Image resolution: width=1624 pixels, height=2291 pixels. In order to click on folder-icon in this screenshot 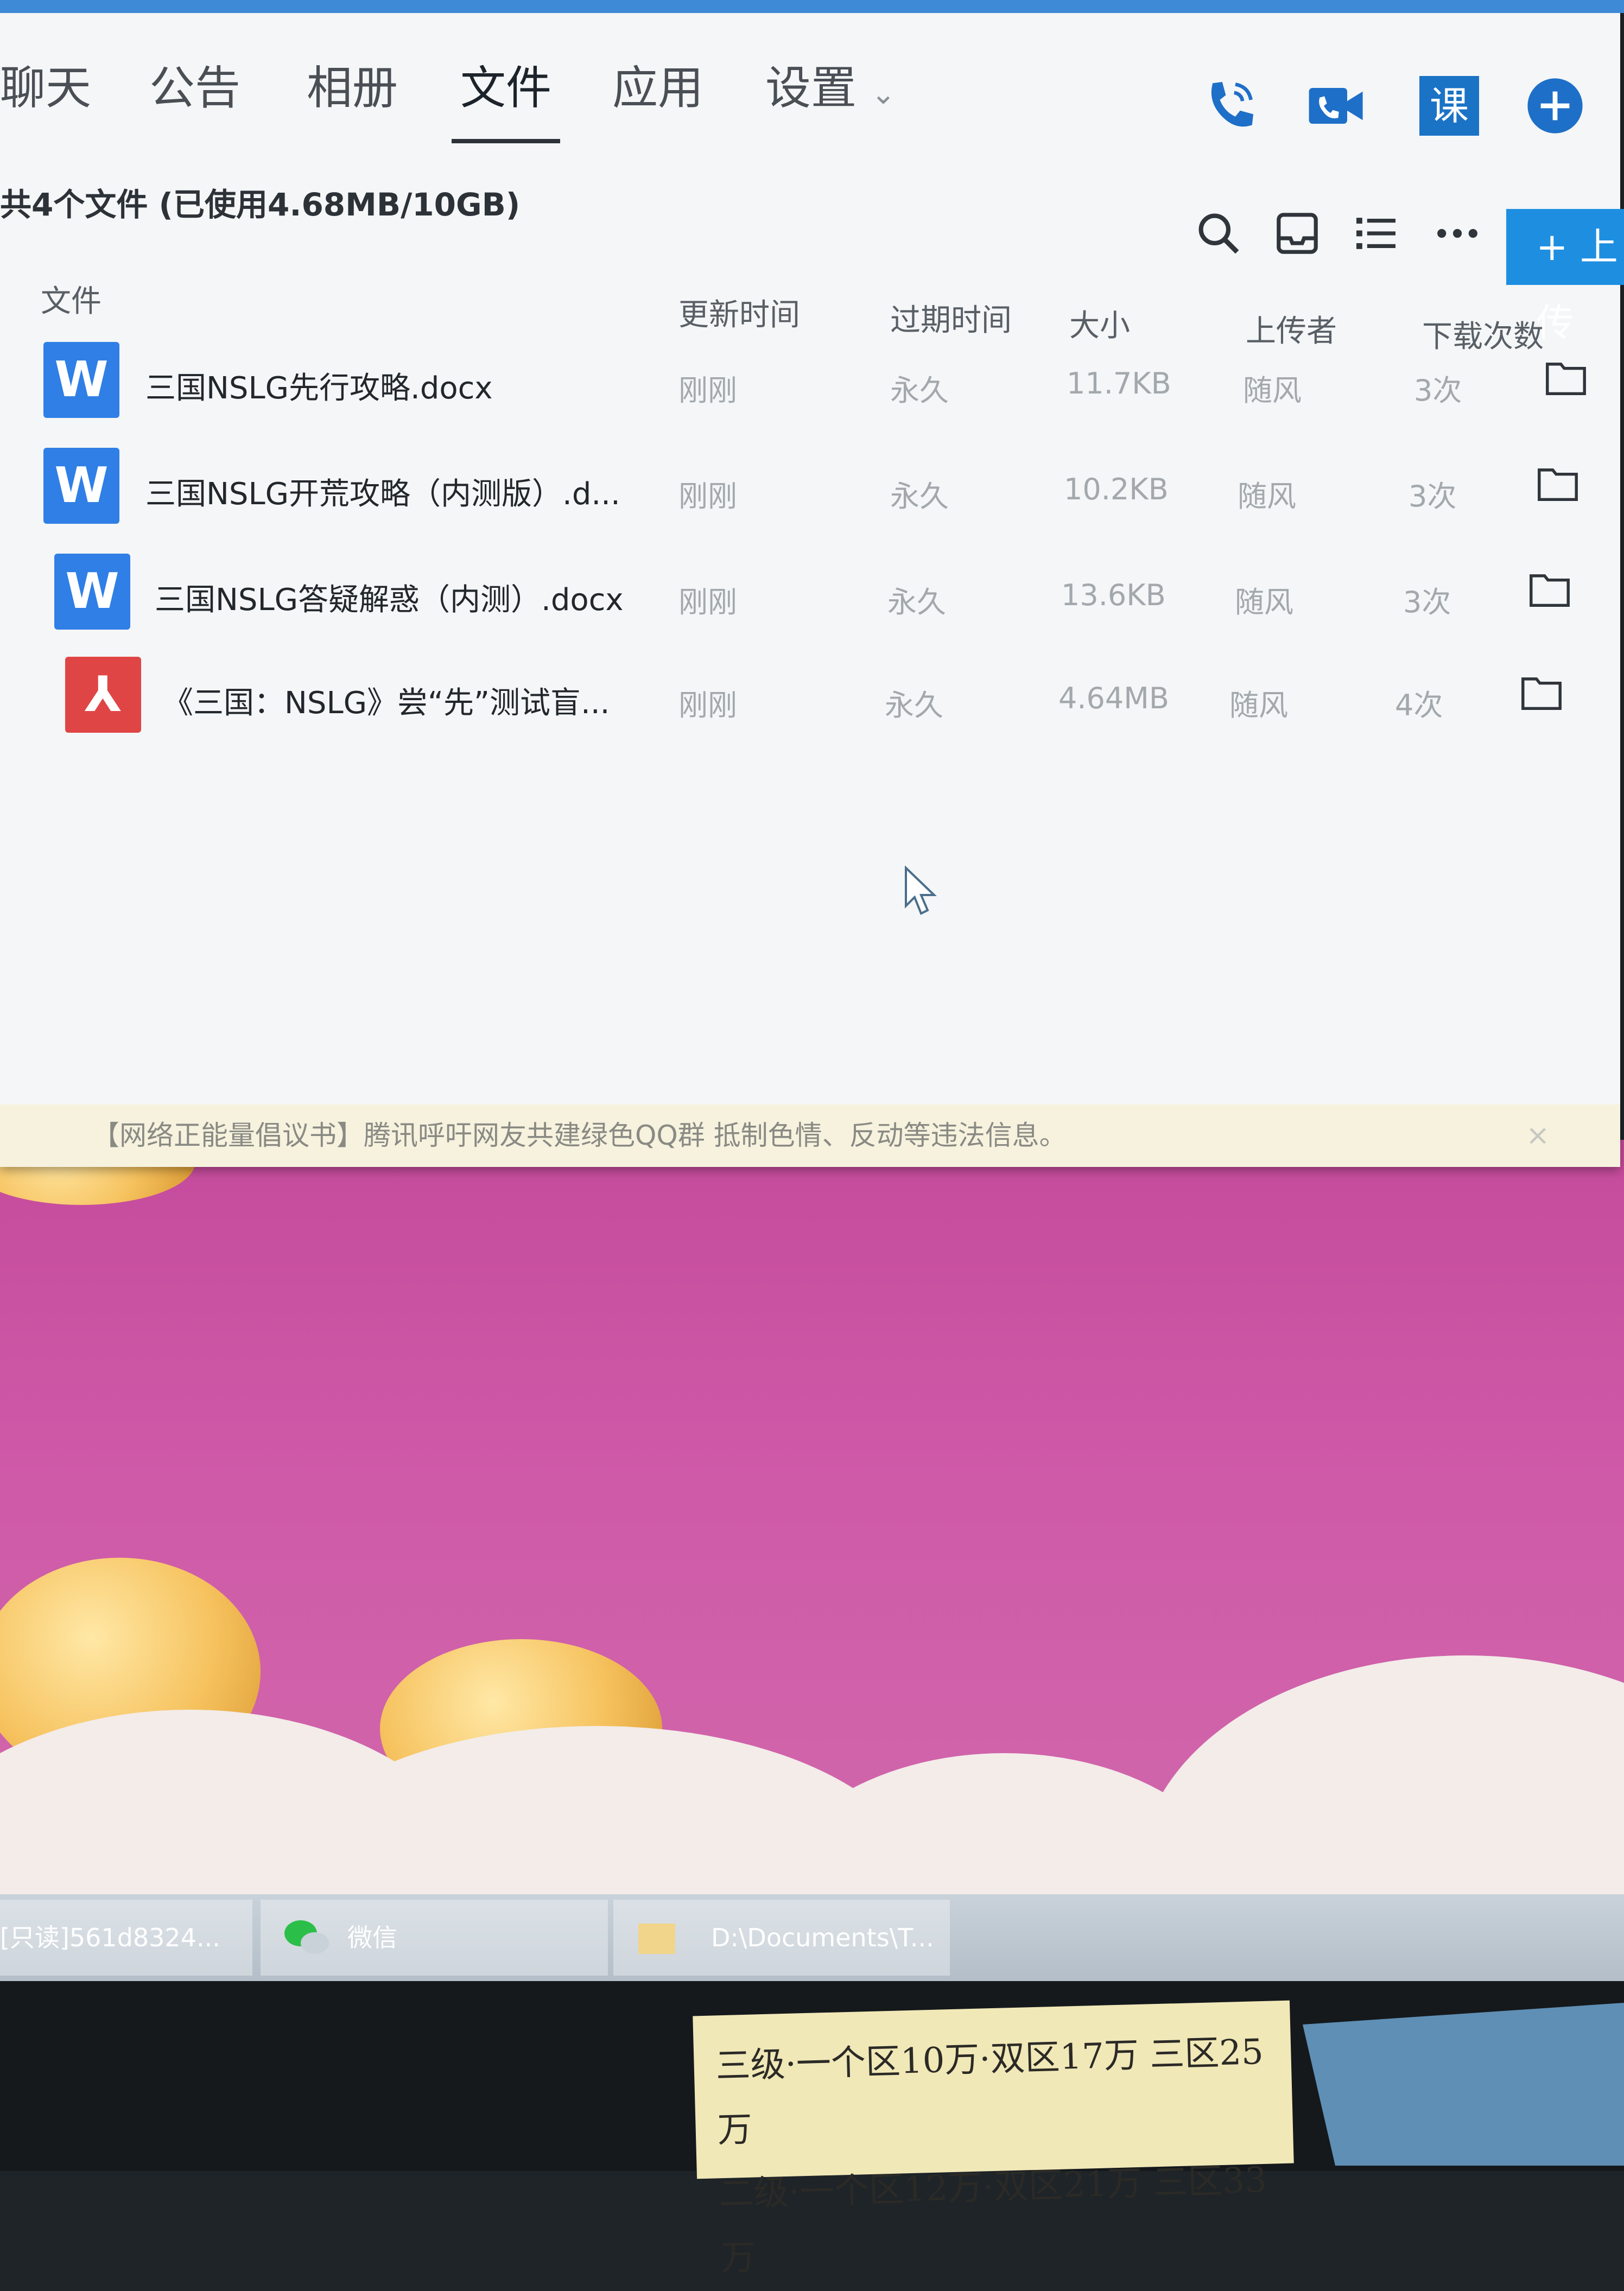, I will do `click(656, 1939)`.